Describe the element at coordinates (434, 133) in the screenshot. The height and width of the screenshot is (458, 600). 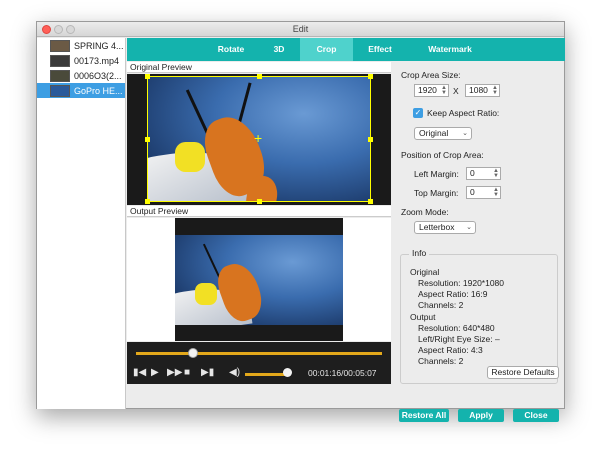
I see `aspect-ratio-value: Original` at that location.